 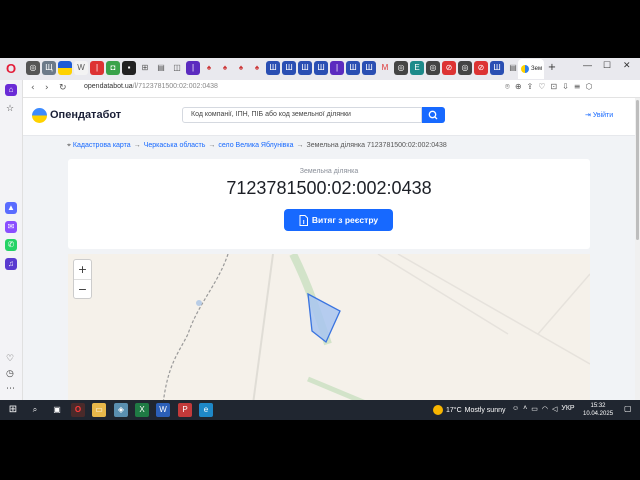 What do you see at coordinates (175, 86) in the screenshot?
I see `url-path: /l/7123781500:02:002:0438` at bounding box center [175, 86].